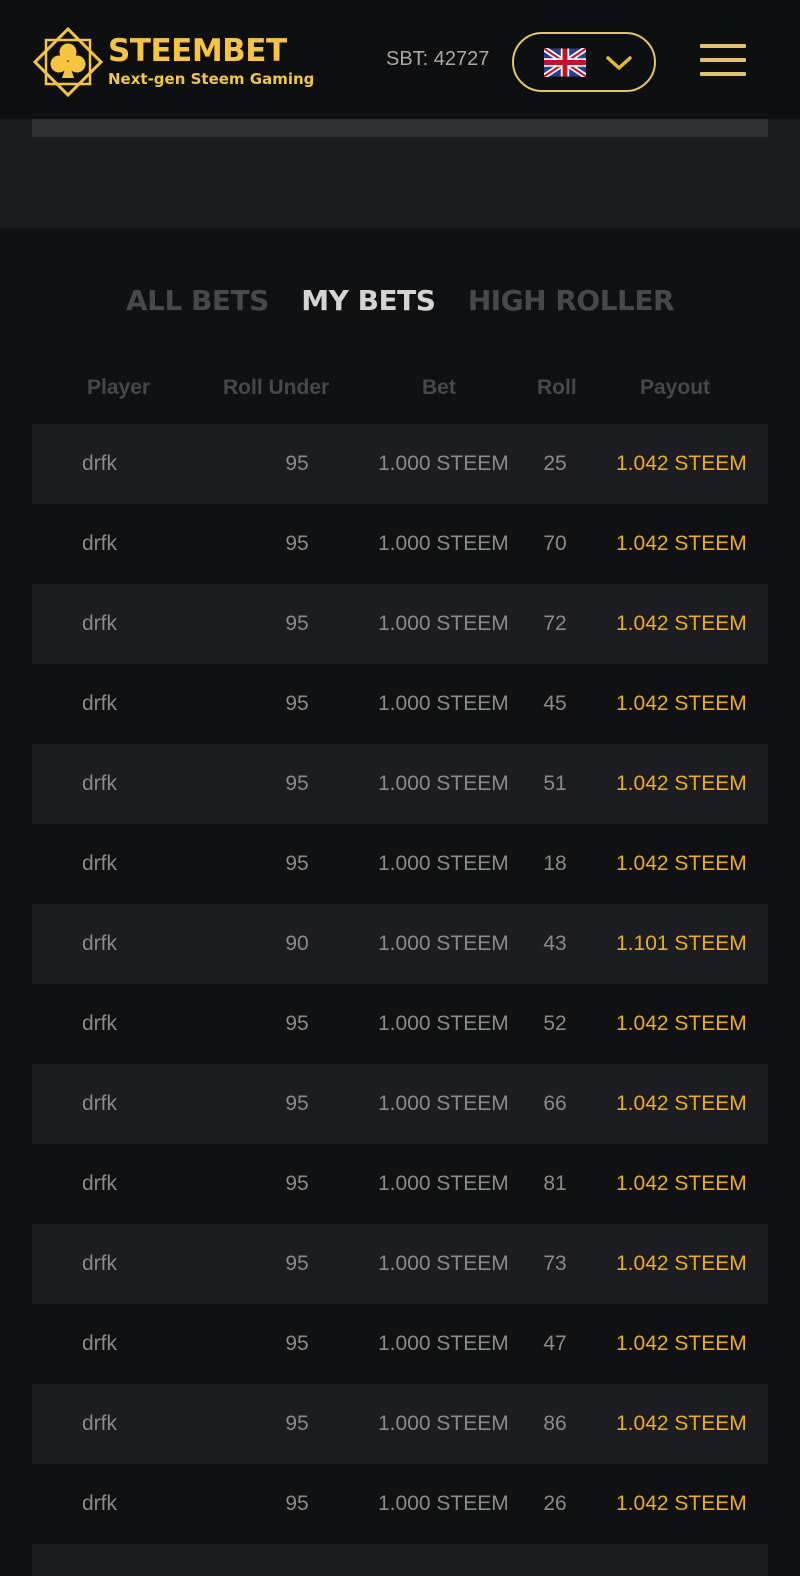  I want to click on panel-divider-bar, so click(400, 128).